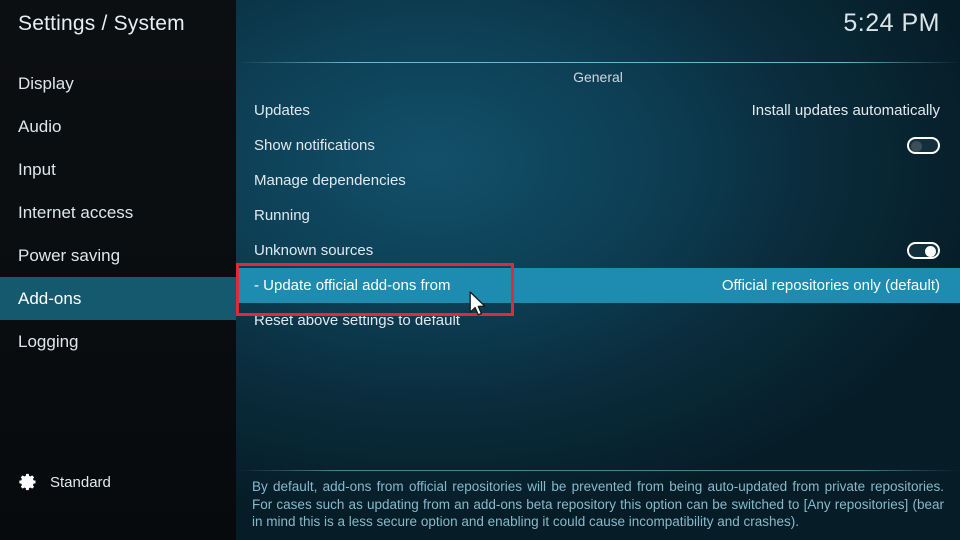 This screenshot has height=540, width=960. Describe the element at coordinates (598, 320) in the screenshot. I see `setting-row-reset-above-settings: Reset above settings to default` at that location.